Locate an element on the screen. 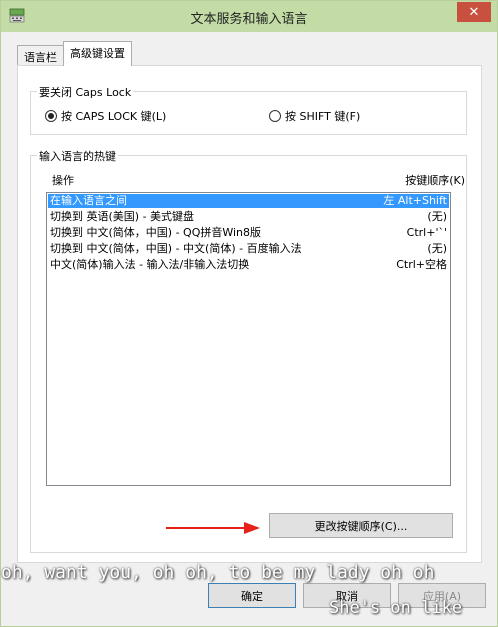  list-item: 在输入语言之间 左 Alt+Shift is located at coordinates (248, 201).